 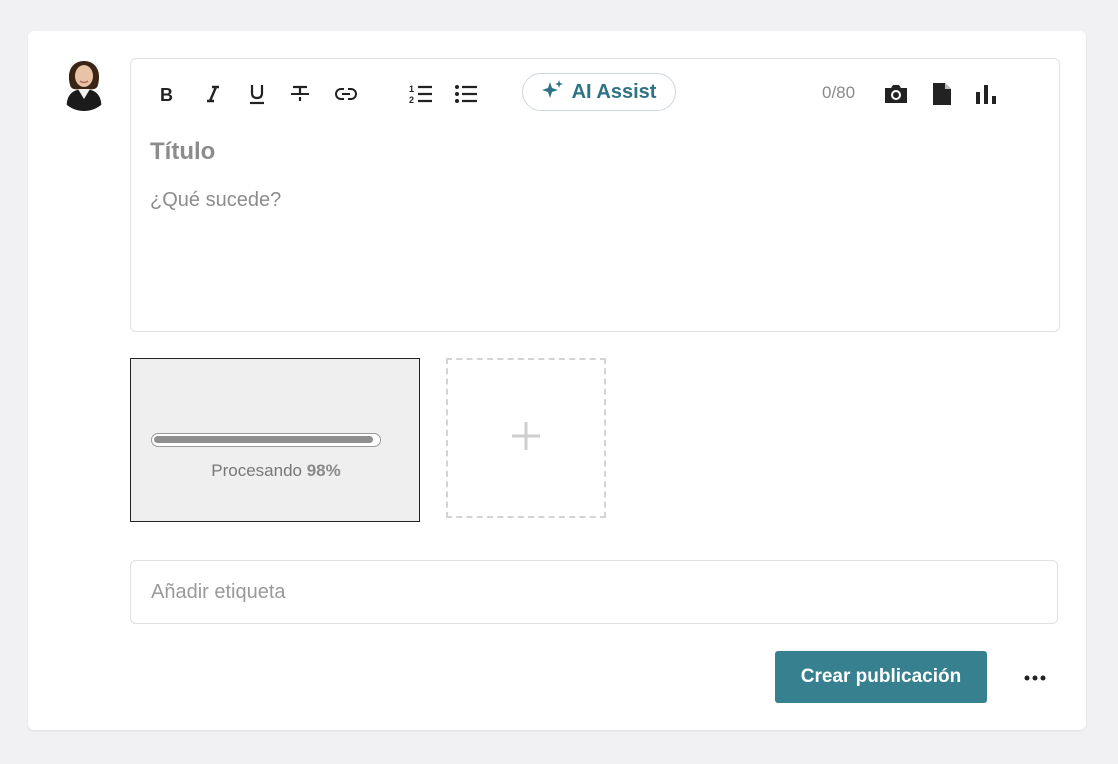 What do you see at coordinates (215, 200) in the screenshot?
I see `body-input: ¿Qué sucede?` at bounding box center [215, 200].